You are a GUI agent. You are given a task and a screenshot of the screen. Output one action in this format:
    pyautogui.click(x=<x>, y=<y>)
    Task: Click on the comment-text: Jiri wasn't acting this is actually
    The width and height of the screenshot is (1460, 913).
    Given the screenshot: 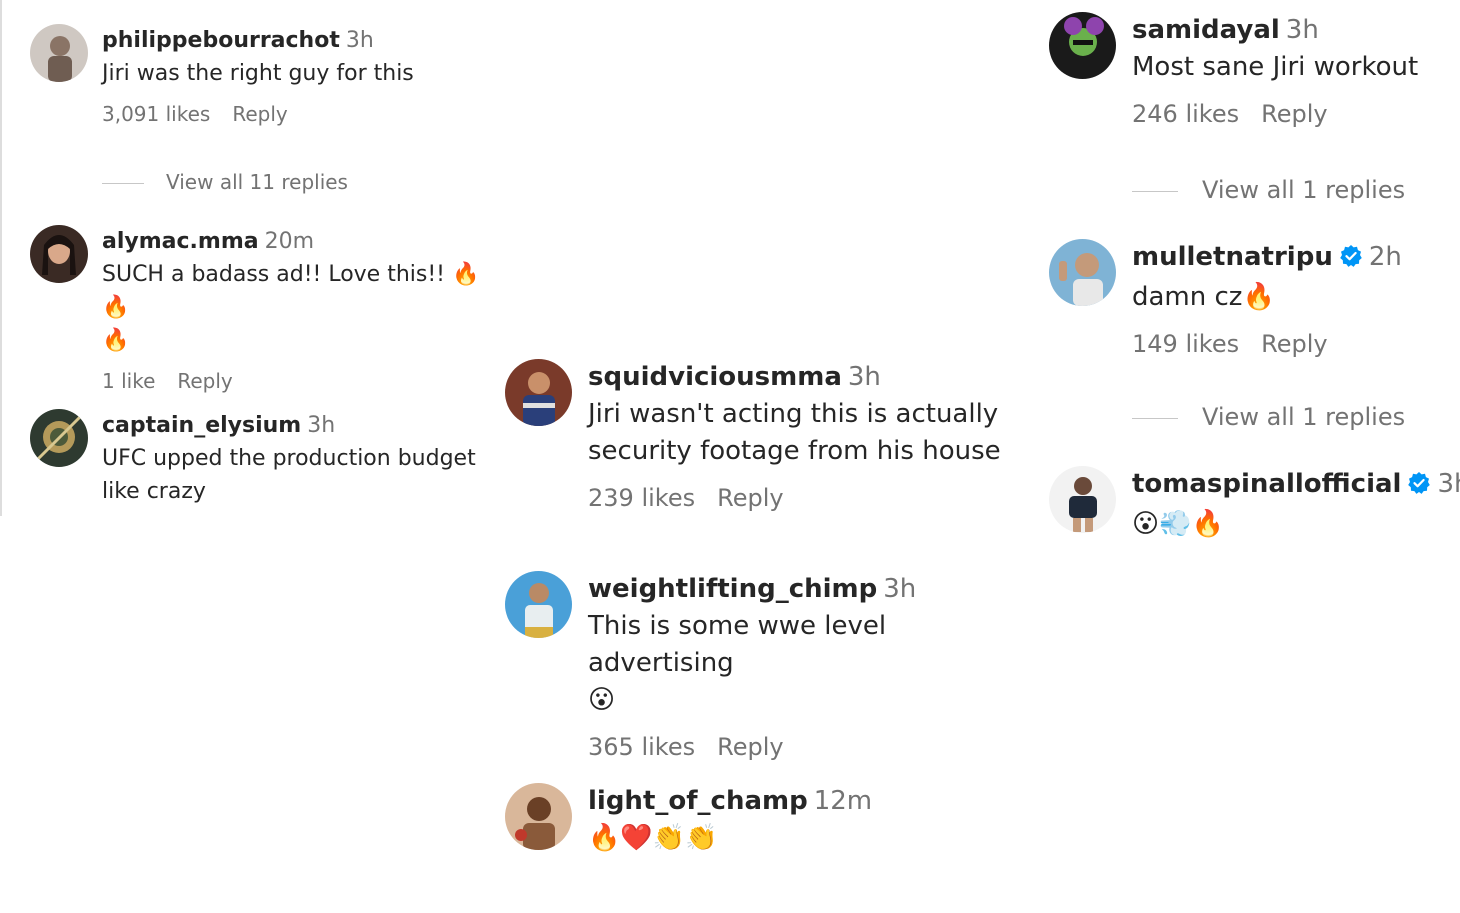 What is the action you would take?
    pyautogui.click(x=793, y=414)
    